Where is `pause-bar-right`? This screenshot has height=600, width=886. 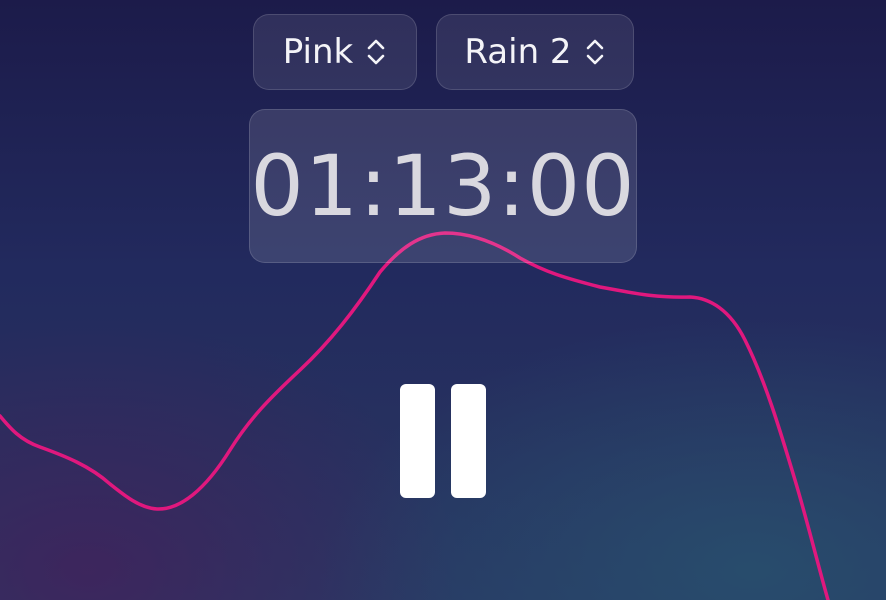
pause-bar-right is located at coordinates (468, 441).